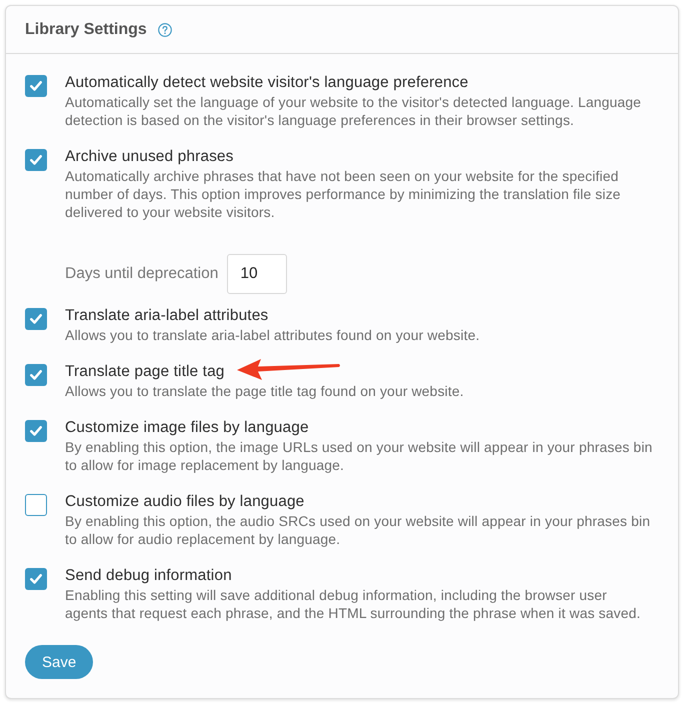  Describe the element at coordinates (141, 274) in the screenshot. I see `field-label: Days until deprecation` at that location.